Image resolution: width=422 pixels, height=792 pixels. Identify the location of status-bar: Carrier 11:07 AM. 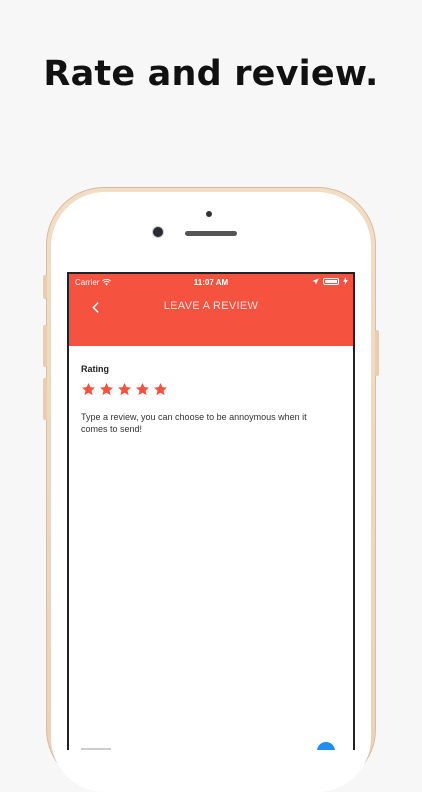
(211, 282).